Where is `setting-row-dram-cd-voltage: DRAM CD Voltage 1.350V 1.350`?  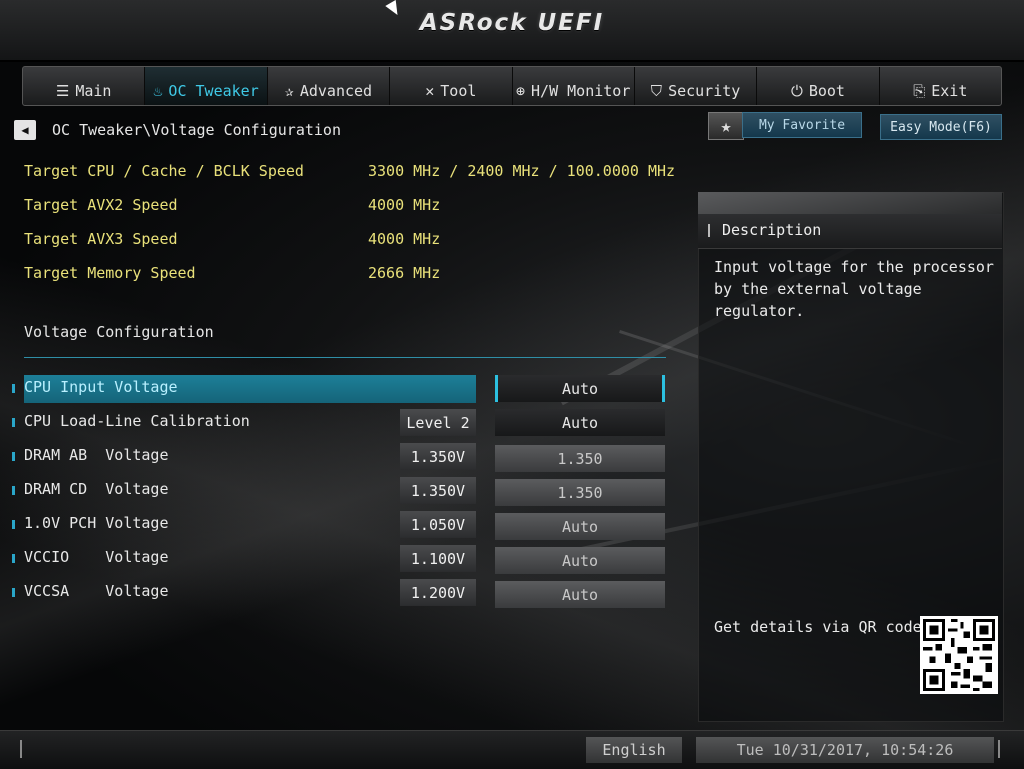
setting-row-dram-cd-voltage: DRAM CD Voltage 1.350V 1.350 is located at coordinates (338, 491).